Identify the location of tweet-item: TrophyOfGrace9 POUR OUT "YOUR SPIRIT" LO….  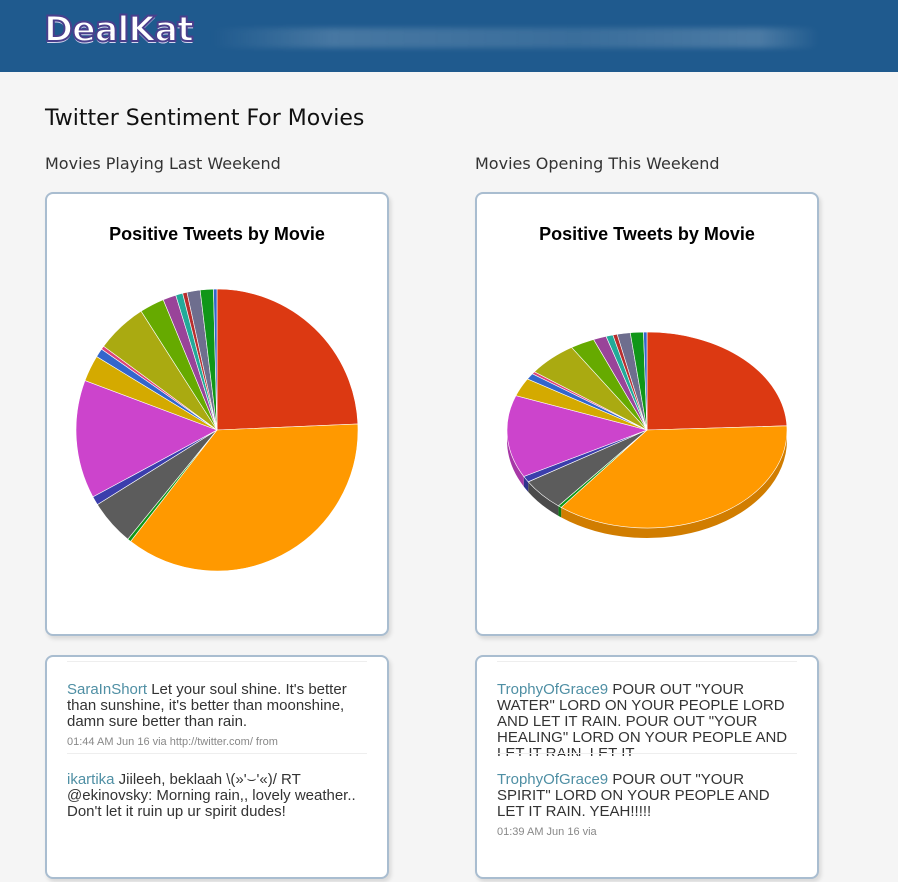
(647, 817).